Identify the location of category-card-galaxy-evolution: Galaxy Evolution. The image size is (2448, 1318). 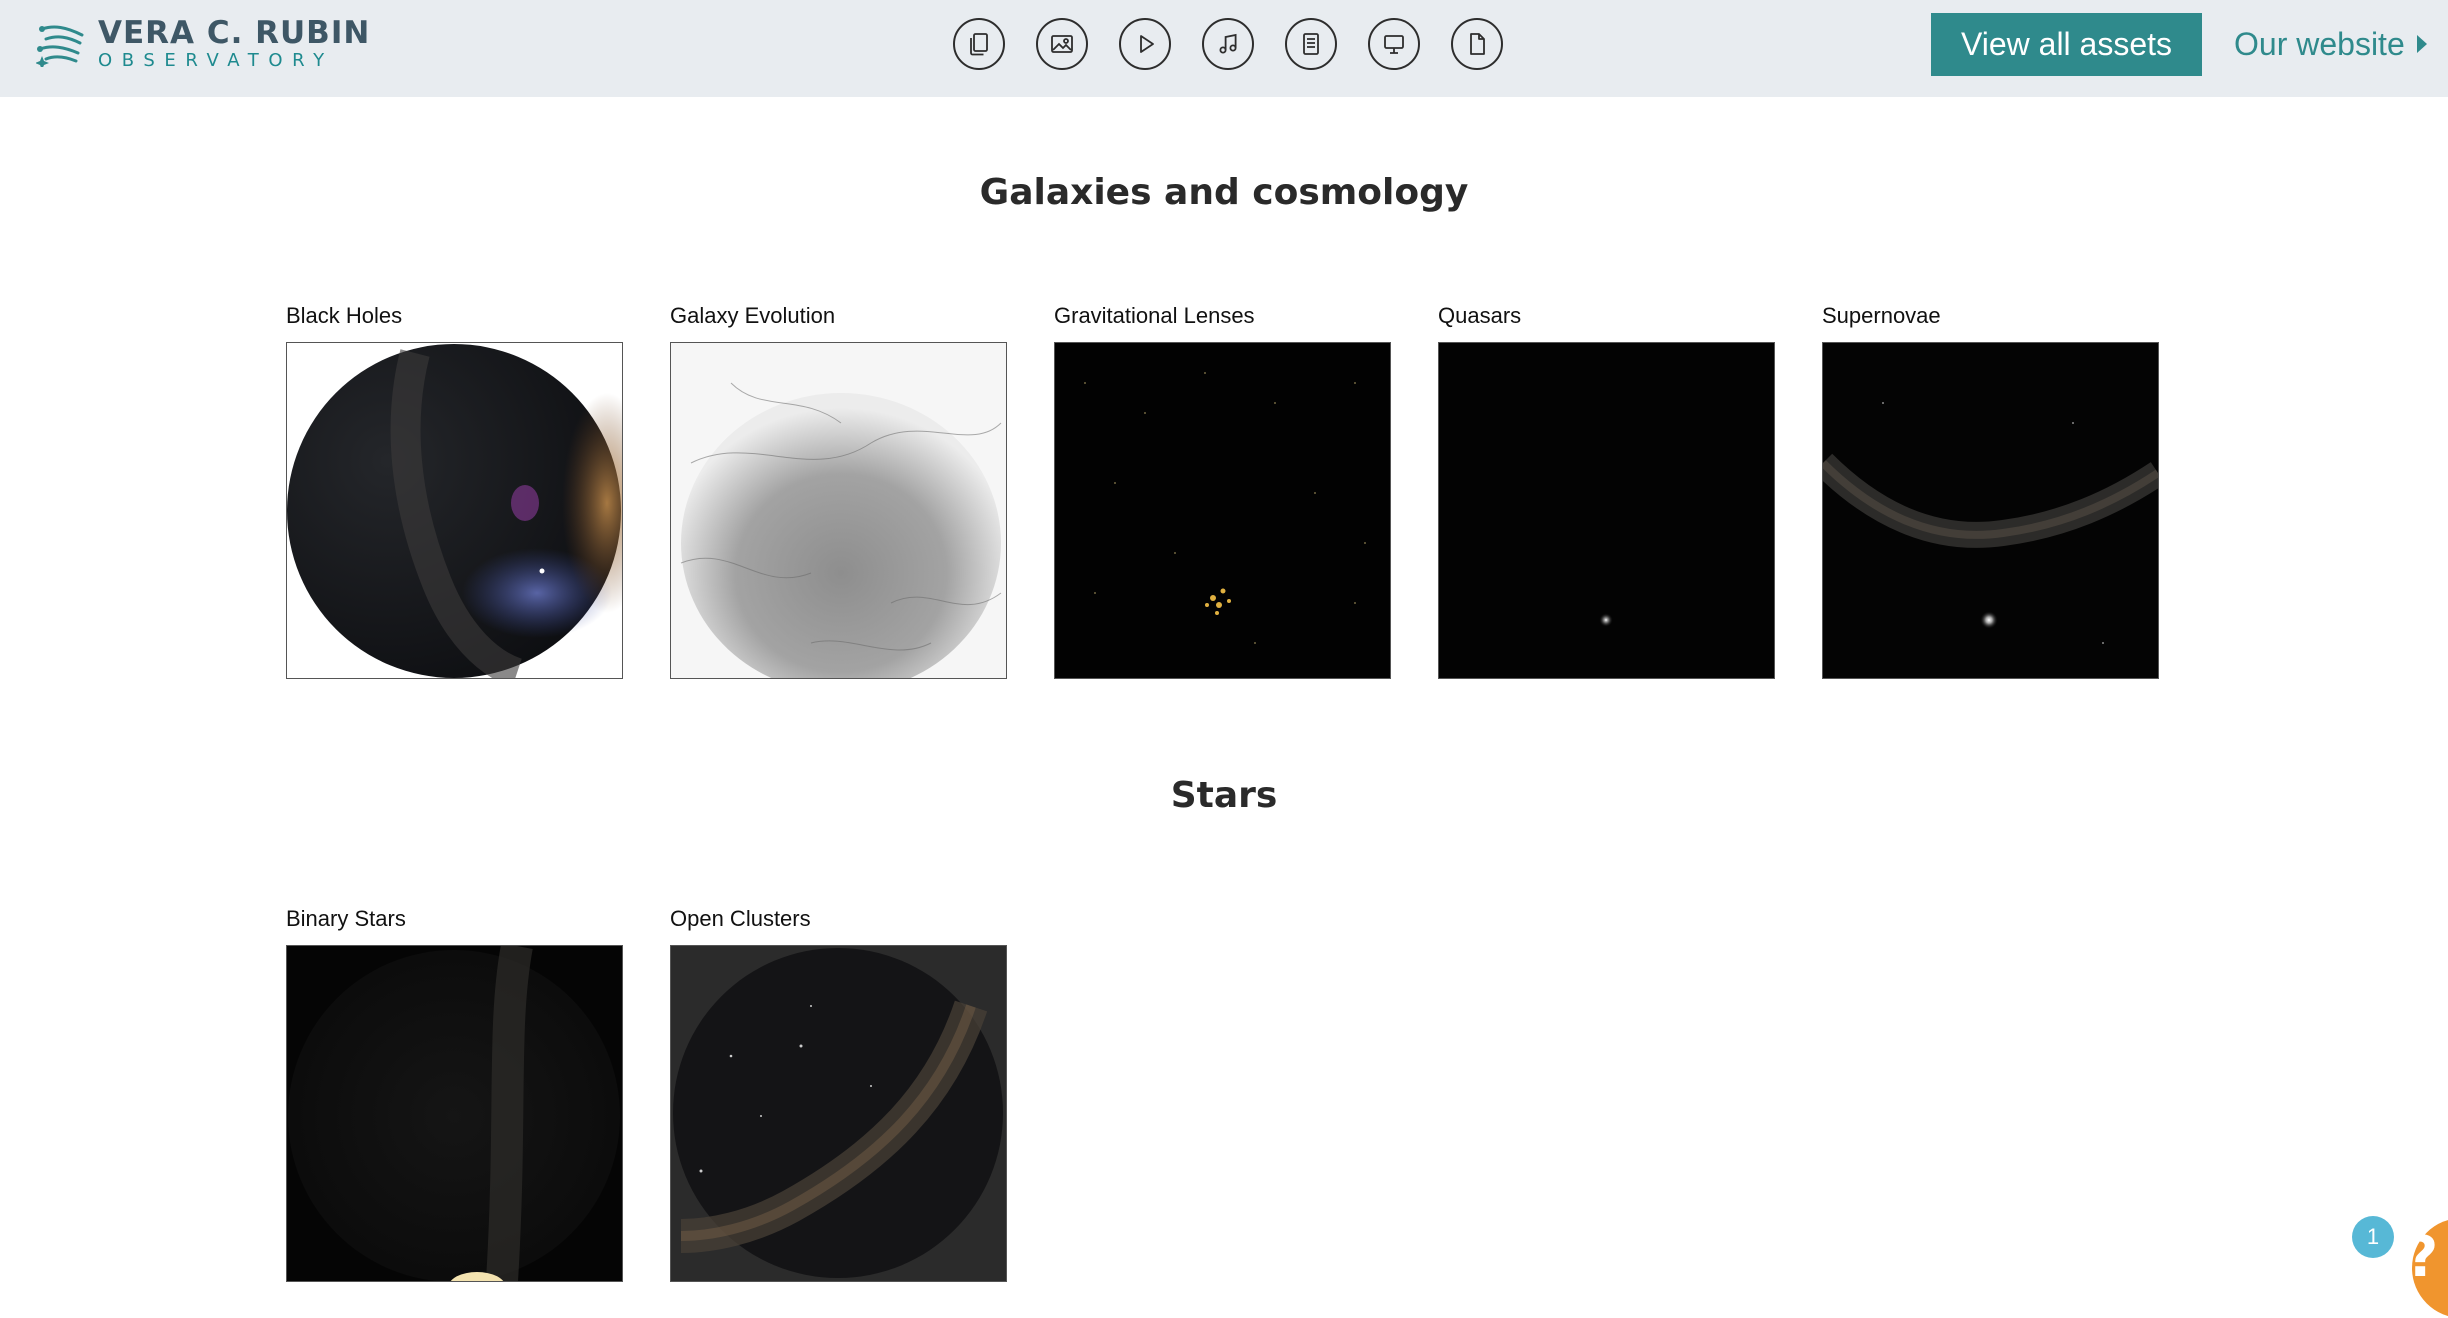
(838, 490).